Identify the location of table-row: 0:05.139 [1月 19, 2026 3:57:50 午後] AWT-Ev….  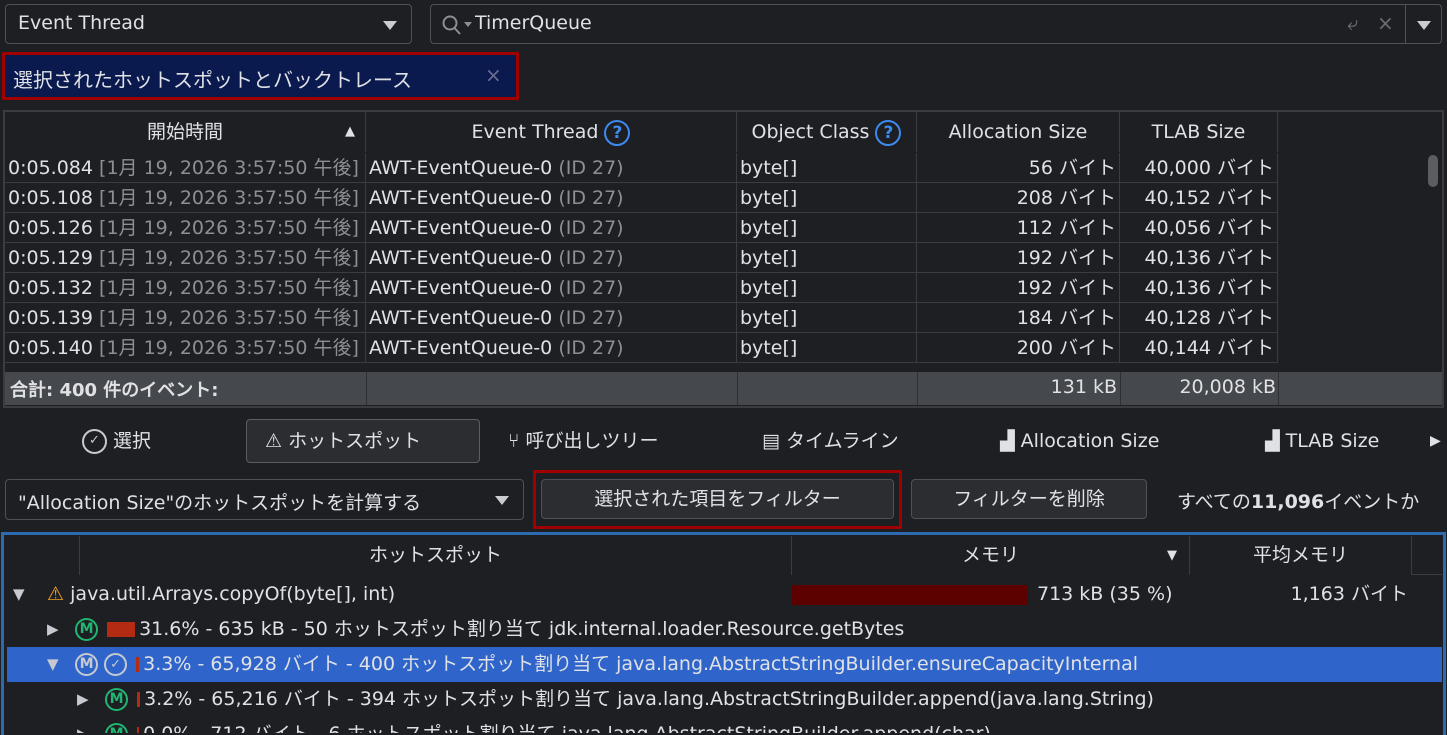
(641, 318).